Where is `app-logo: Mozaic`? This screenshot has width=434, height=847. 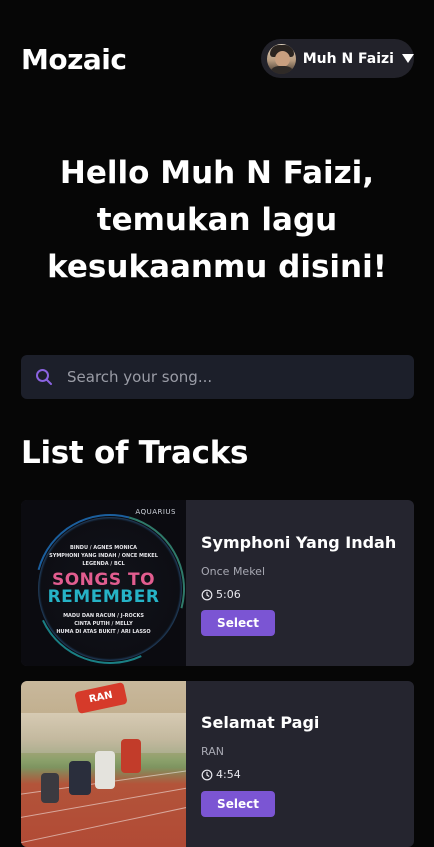 app-logo: Mozaic is located at coordinates (74, 59).